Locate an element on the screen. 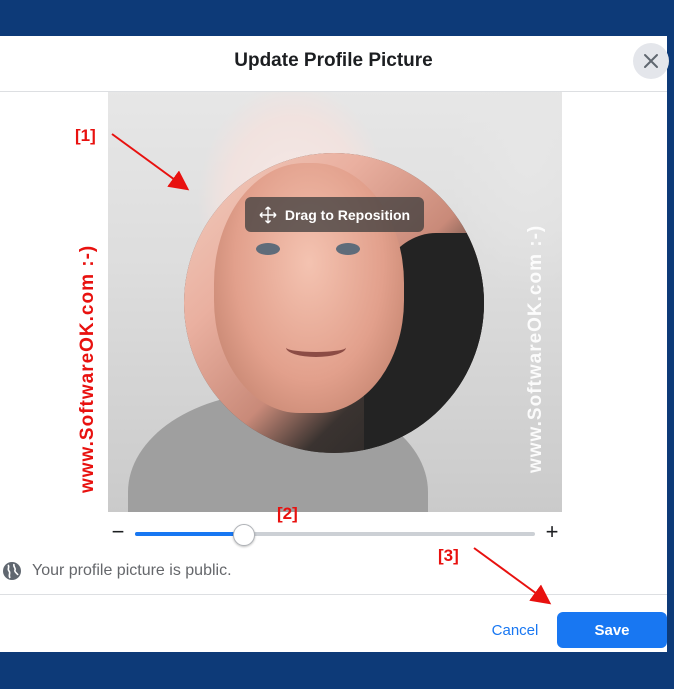 The image size is (674, 689). window-bottom-bar is located at coordinates (337, 670).